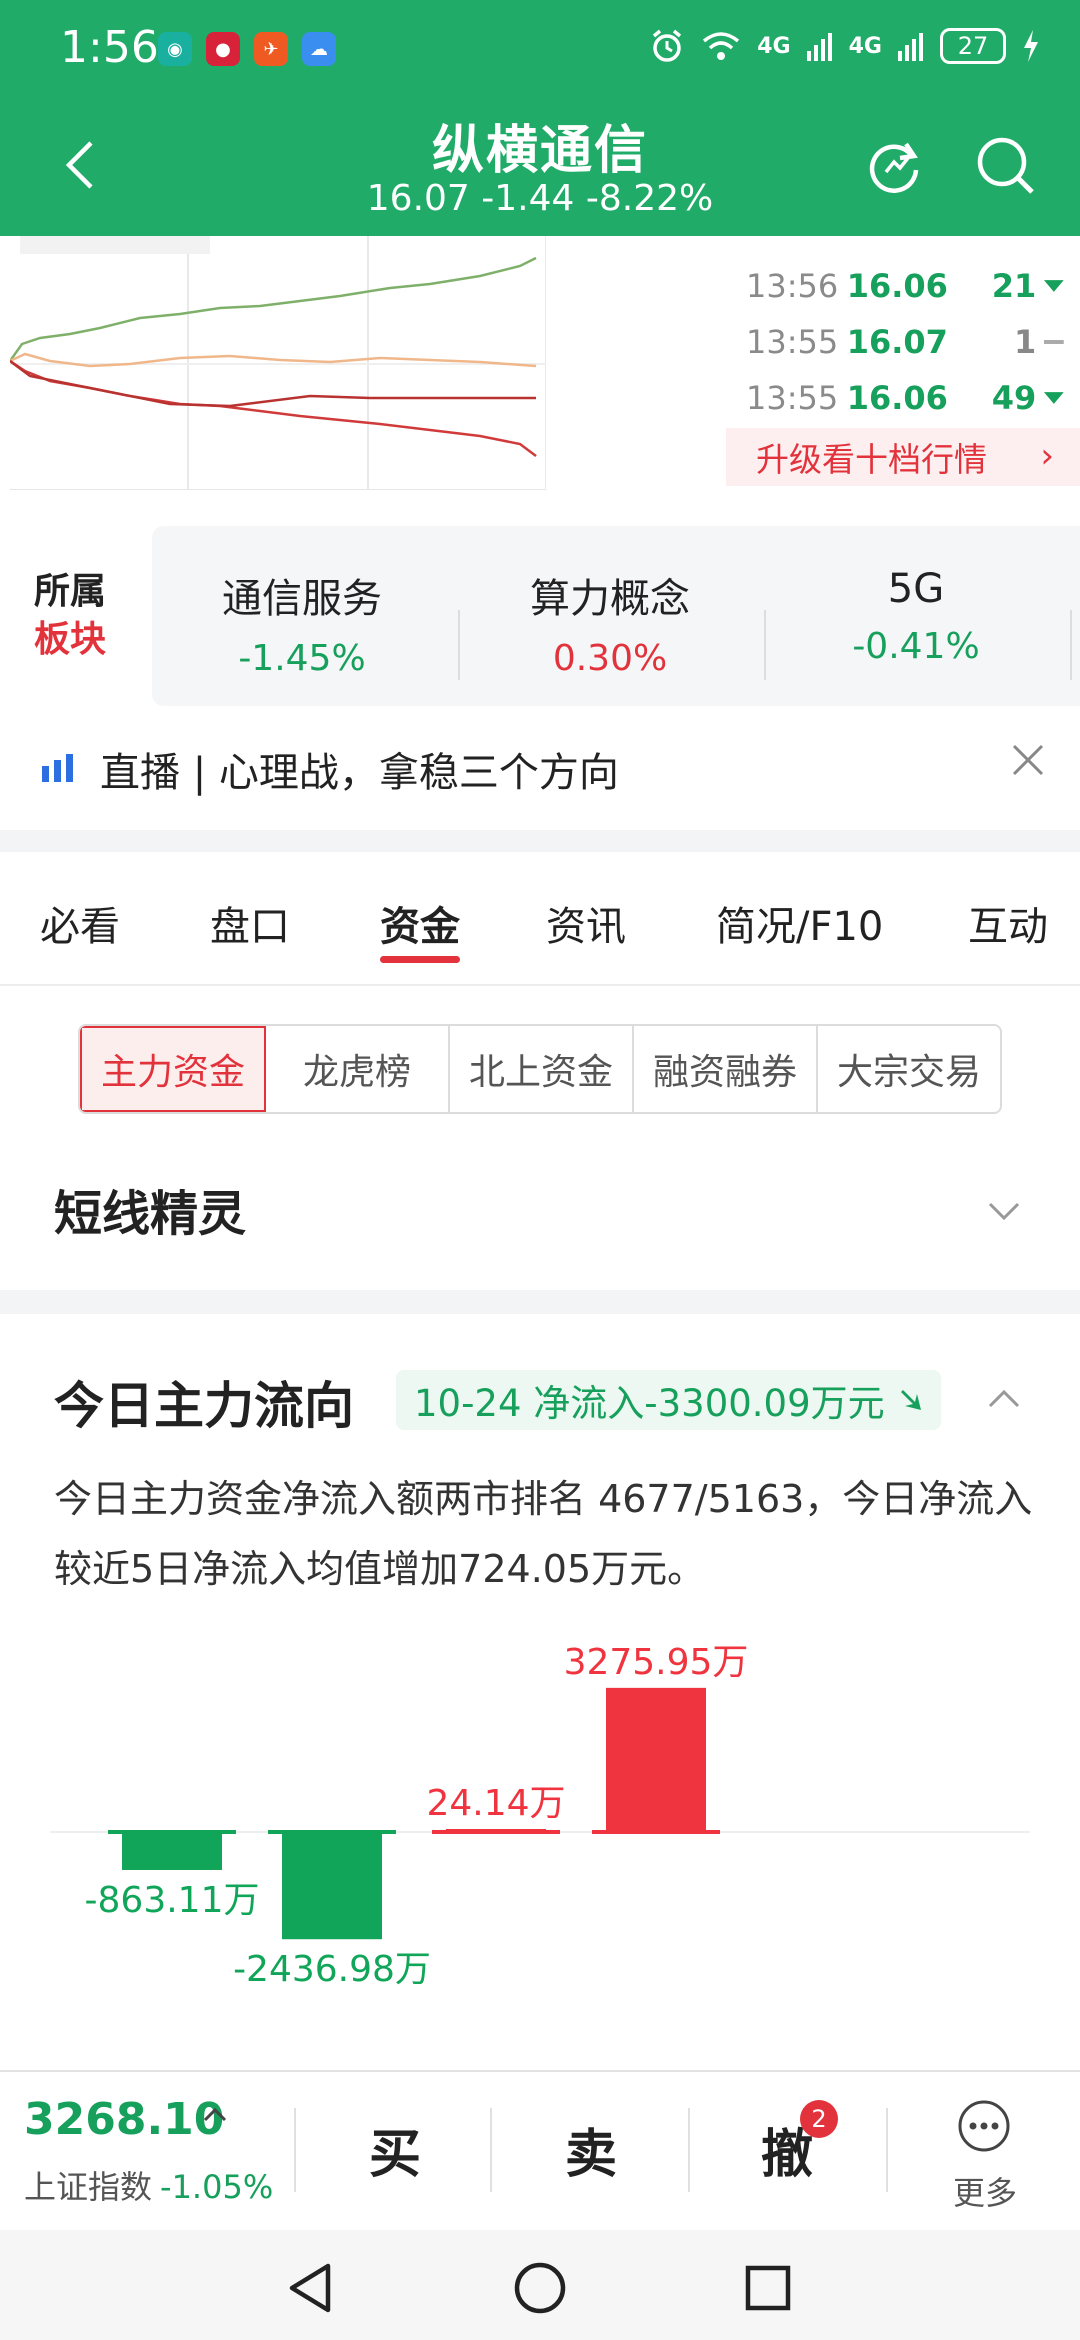 This screenshot has width=1080, height=2340. Describe the element at coordinates (865, 46) in the screenshot. I see `network-type-2: 4G` at that location.